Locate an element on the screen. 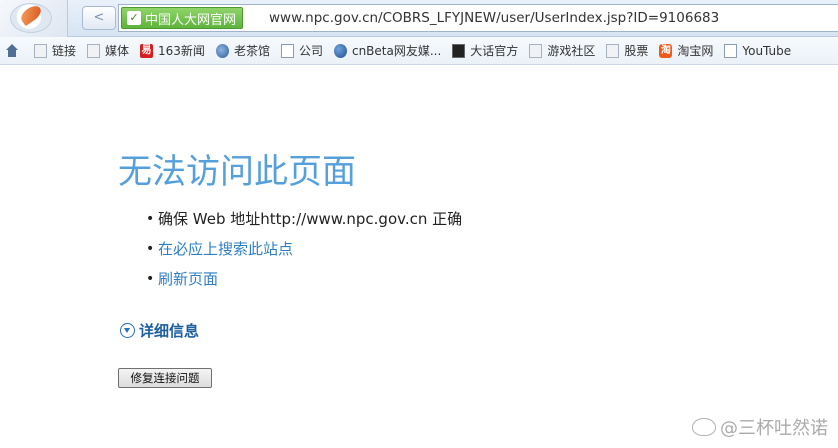  taobao-icon: 淘 is located at coordinates (666, 50).